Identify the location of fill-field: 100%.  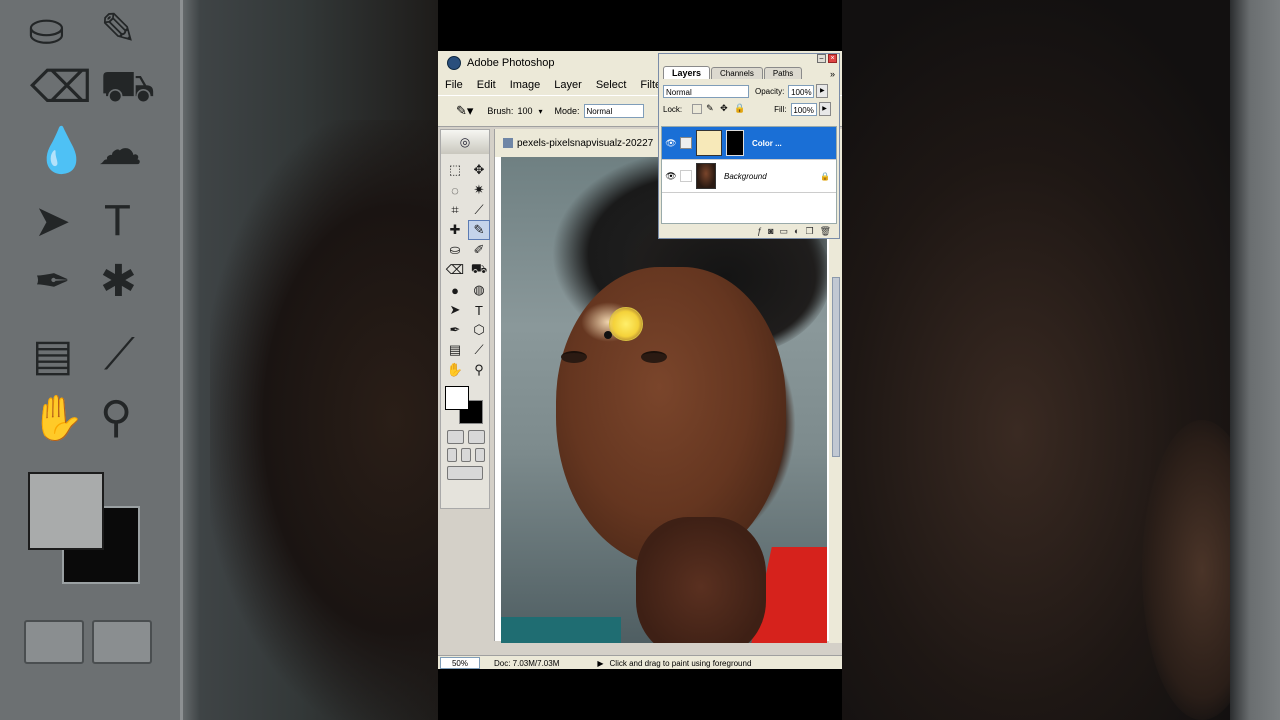
(803, 109).